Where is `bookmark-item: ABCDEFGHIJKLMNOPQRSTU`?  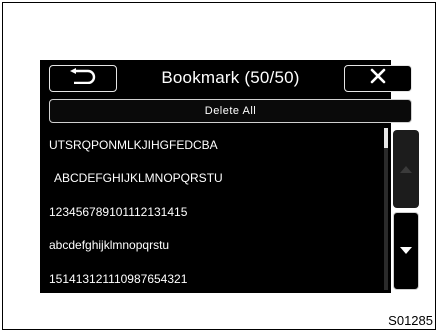 bookmark-item: ABCDEFGHIJKLMNOPQRSTU is located at coordinates (210, 179).